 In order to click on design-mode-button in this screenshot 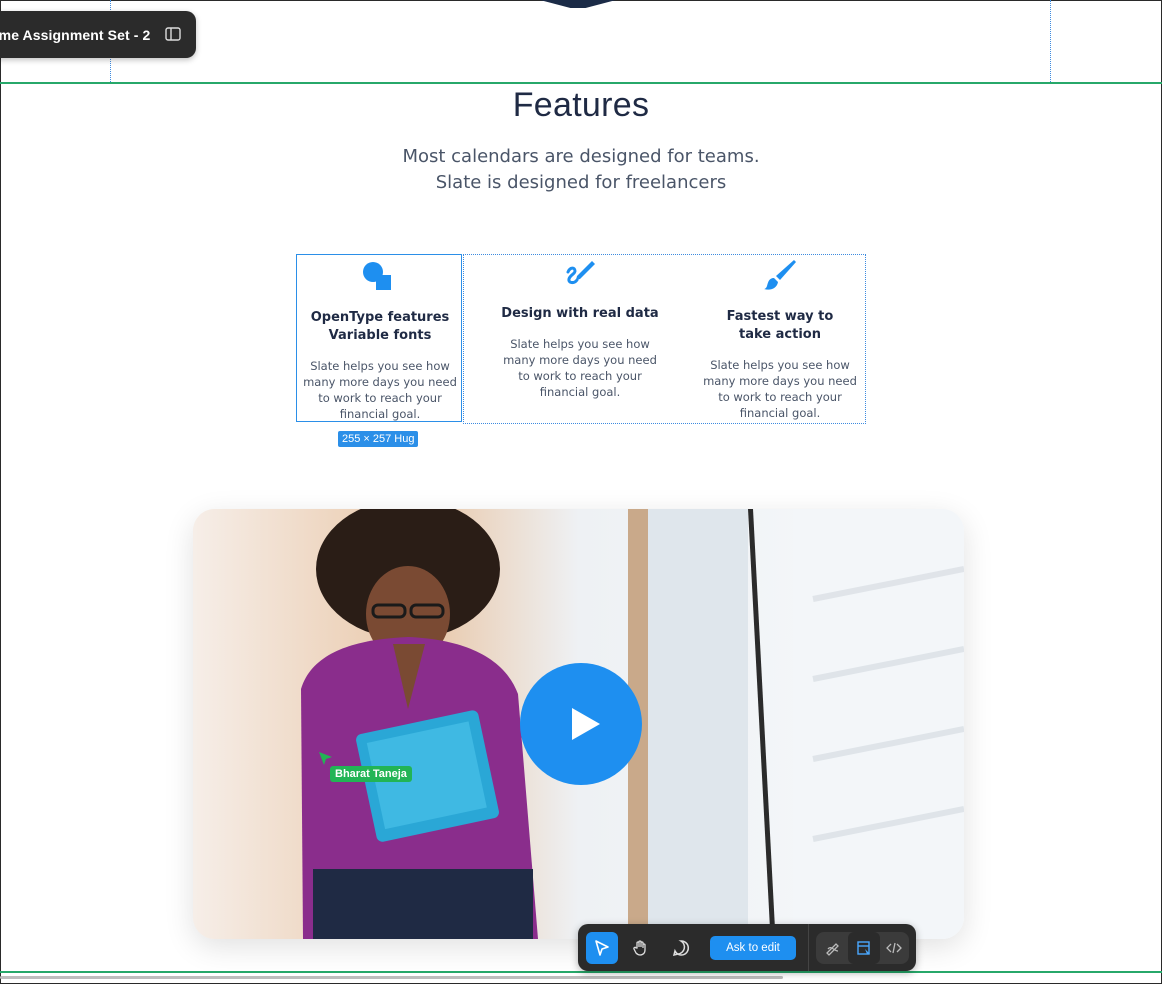, I will do `click(864, 948)`.